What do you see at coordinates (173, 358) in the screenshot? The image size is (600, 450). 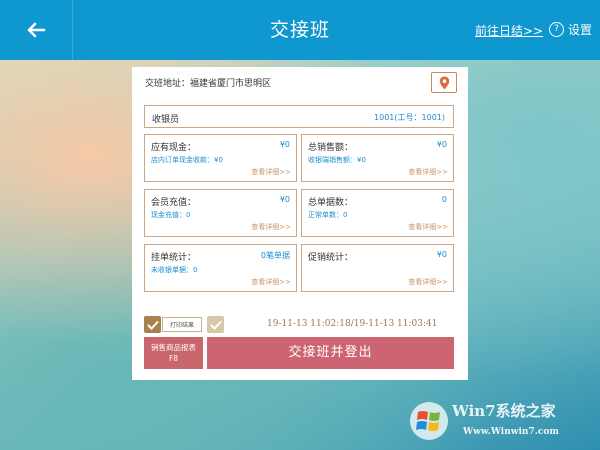 I see `sales-report-shortcut: F8` at bounding box center [173, 358].